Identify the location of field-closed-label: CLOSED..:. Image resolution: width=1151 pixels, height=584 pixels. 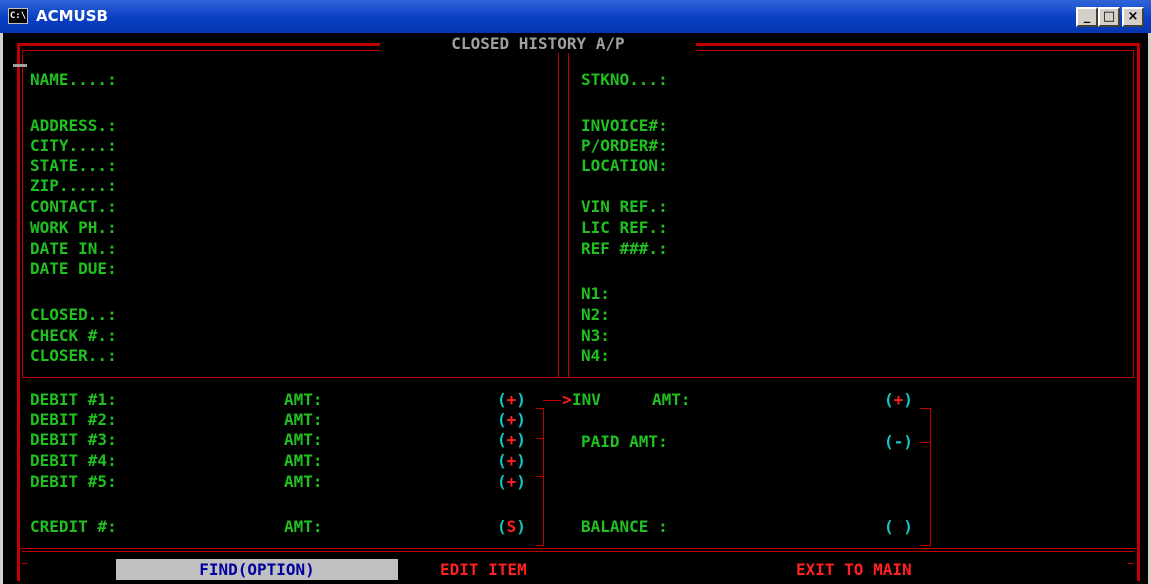
(73, 315).